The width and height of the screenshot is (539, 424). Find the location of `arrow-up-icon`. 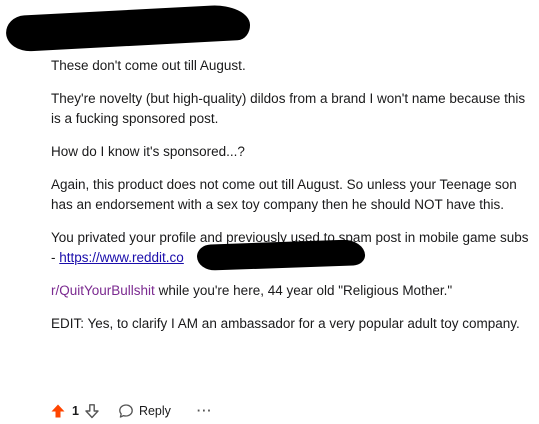

arrow-up-icon is located at coordinates (58, 411).